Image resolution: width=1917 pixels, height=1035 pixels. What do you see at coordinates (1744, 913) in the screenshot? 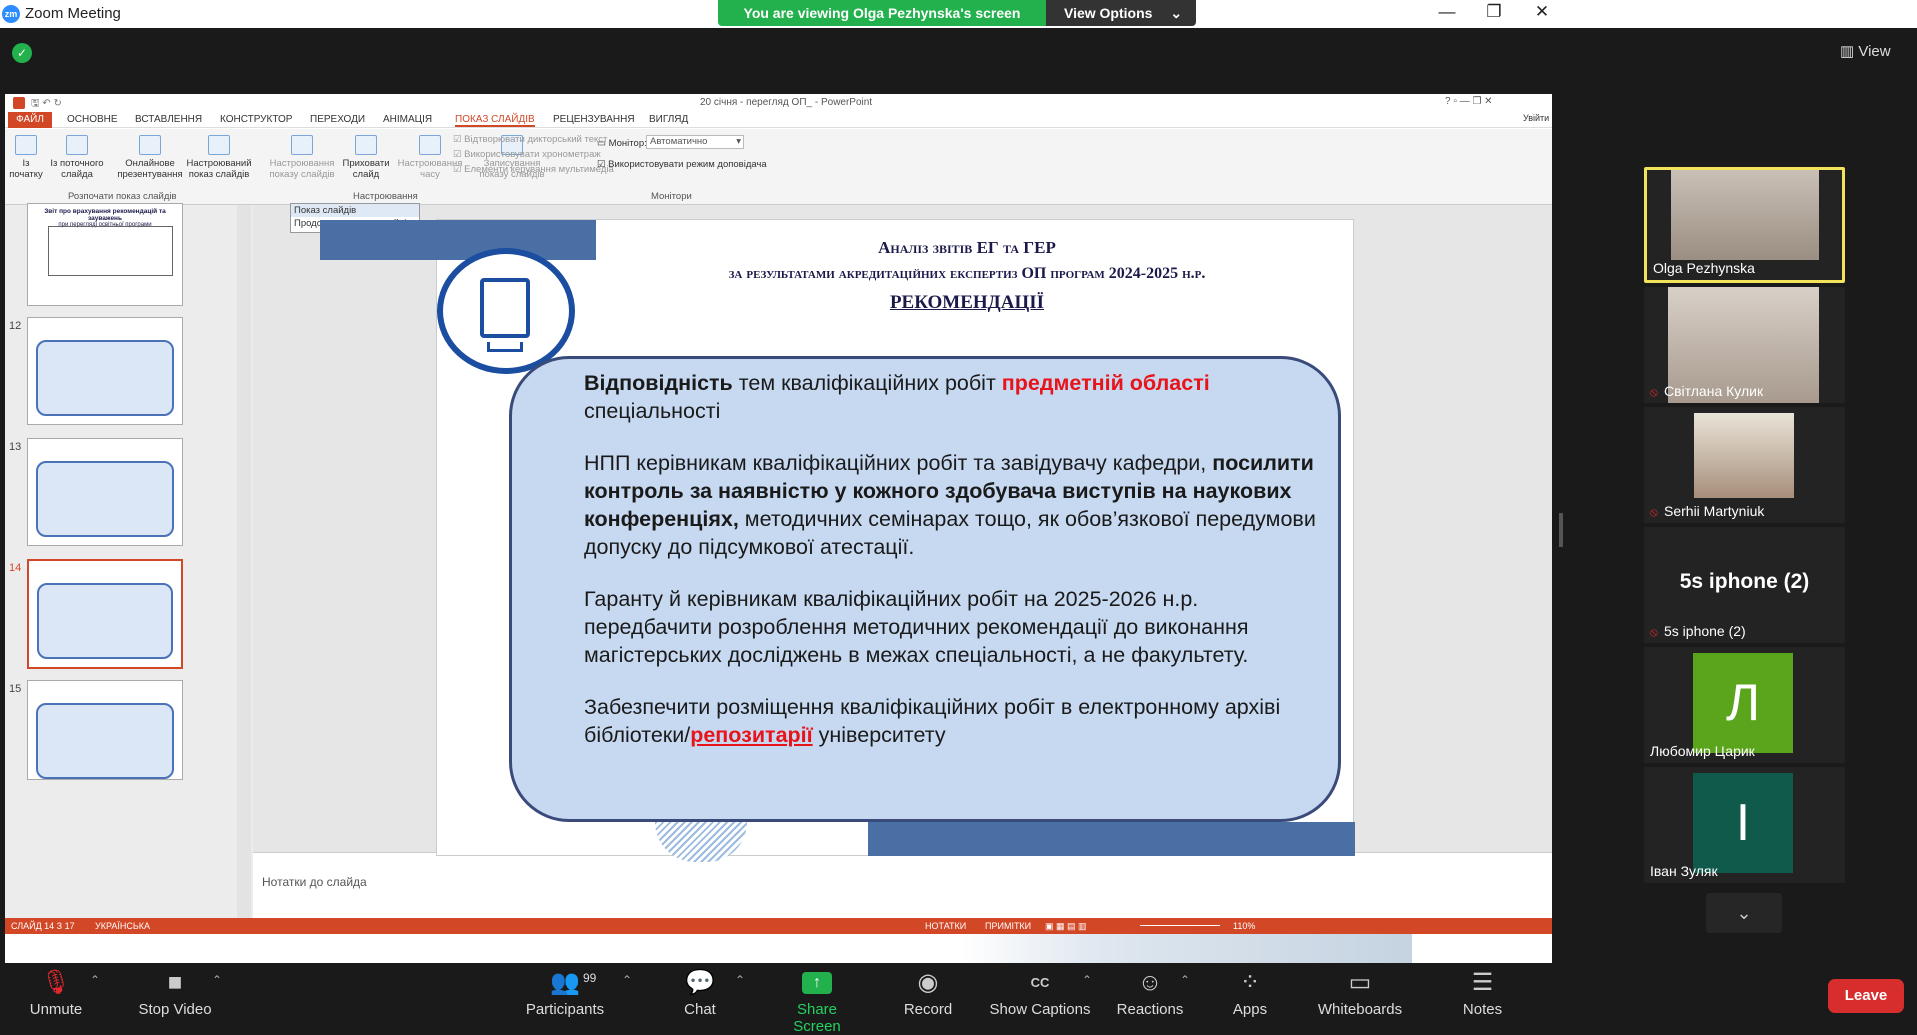
I see `gallery-next-chevron-icon: ⌄` at bounding box center [1744, 913].